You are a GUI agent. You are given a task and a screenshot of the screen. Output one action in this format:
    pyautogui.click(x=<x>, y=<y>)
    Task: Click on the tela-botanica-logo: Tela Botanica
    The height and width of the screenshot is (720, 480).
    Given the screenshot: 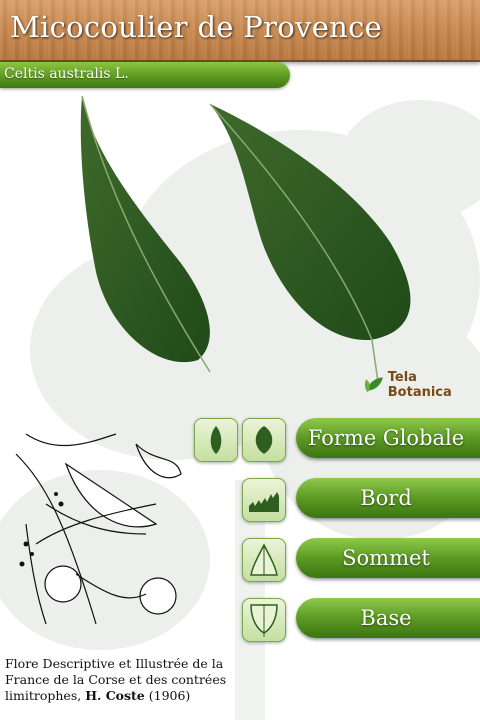 What is the action you would take?
    pyautogui.click(x=422, y=385)
    